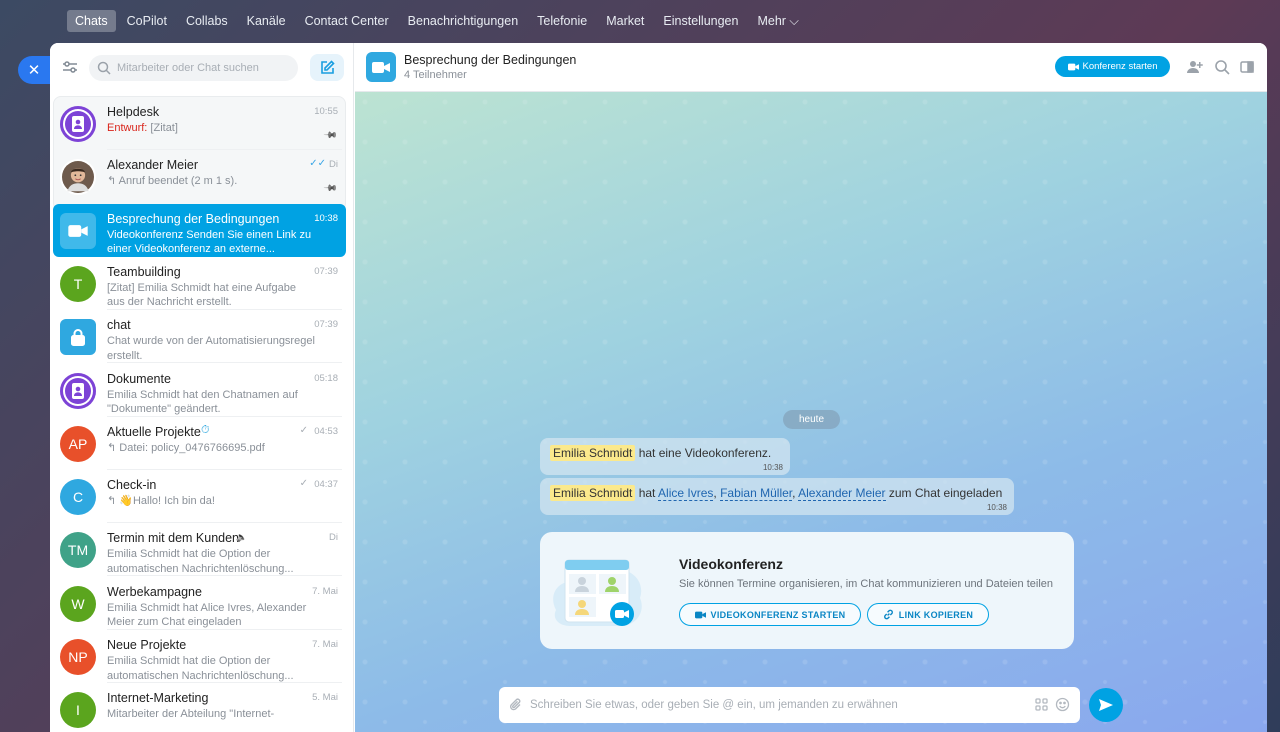 The width and height of the screenshot is (1280, 732). Describe the element at coordinates (1041, 704) in the screenshot. I see `apps-grid-icon` at that location.